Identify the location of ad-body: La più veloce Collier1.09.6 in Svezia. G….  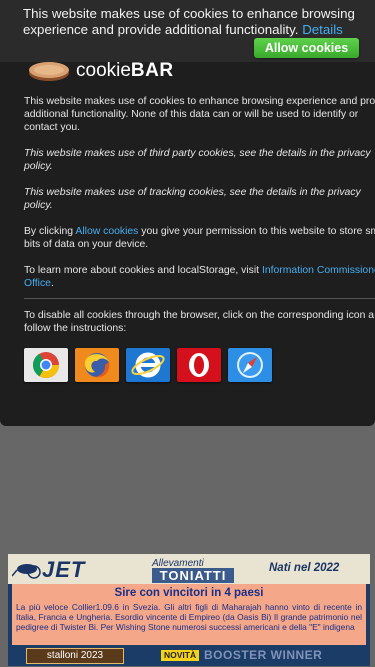
(189, 617).